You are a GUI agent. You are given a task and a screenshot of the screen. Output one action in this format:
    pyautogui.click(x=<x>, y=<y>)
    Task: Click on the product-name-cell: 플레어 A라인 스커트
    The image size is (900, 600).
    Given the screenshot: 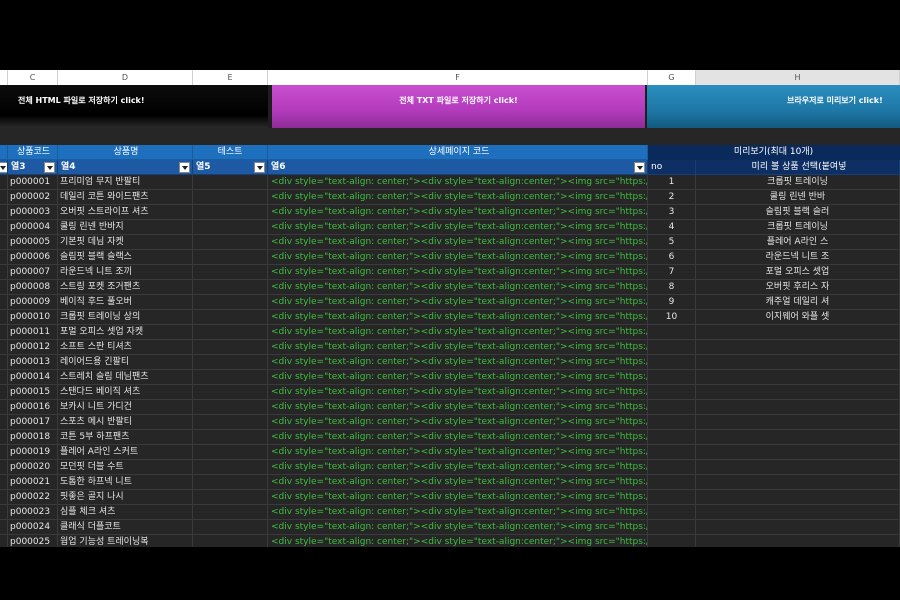 What is the action you would take?
    pyautogui.click(x=125, y=452)
    